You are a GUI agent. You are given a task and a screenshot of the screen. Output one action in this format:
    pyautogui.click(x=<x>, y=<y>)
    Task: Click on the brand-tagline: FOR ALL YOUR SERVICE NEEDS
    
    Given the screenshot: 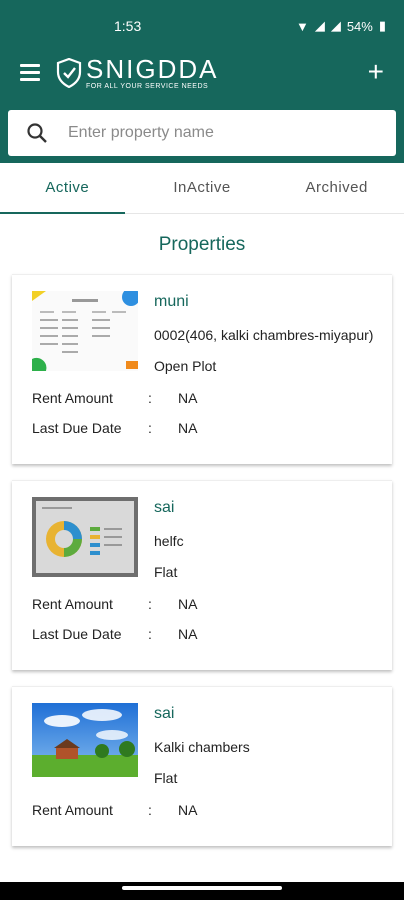 What is the action you would take?
    pyautogui.click(x=147, y=86)
    